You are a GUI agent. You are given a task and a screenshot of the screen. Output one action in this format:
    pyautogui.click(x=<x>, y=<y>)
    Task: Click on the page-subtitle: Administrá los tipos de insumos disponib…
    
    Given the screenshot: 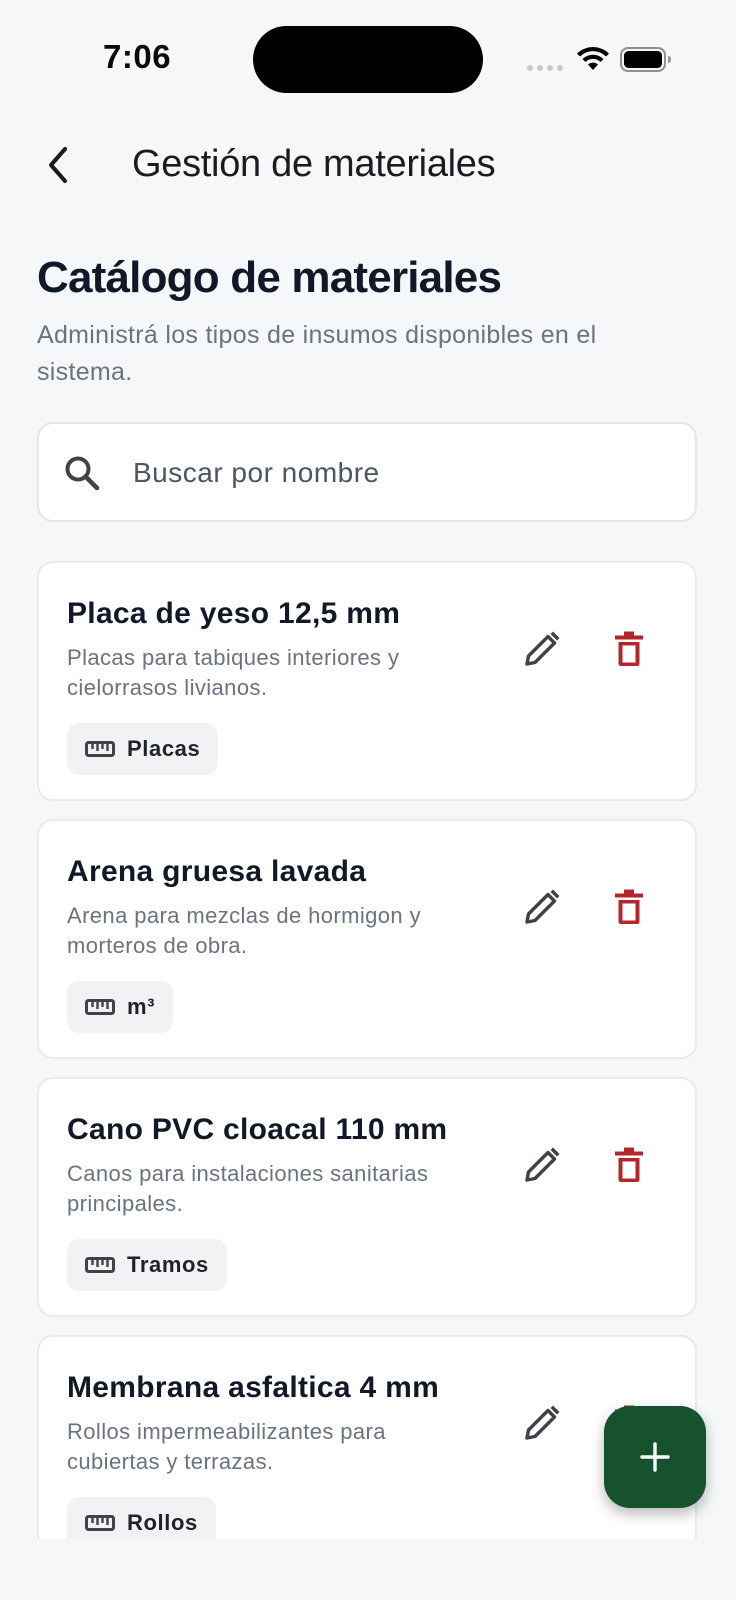 What is the action you would take?
    pyautogui.click(x=317, y=353)
    